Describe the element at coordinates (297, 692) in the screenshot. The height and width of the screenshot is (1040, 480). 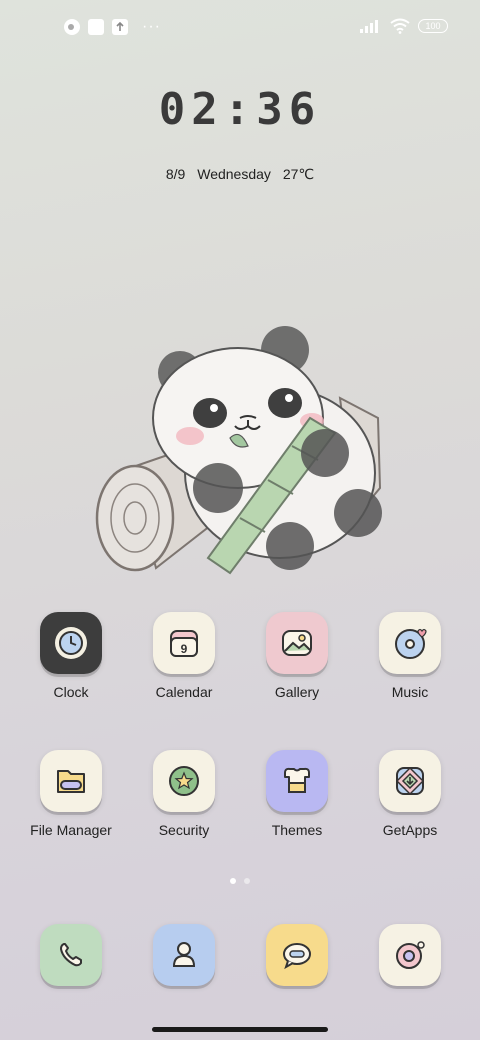
I see `app-label: Gallery` at that location.